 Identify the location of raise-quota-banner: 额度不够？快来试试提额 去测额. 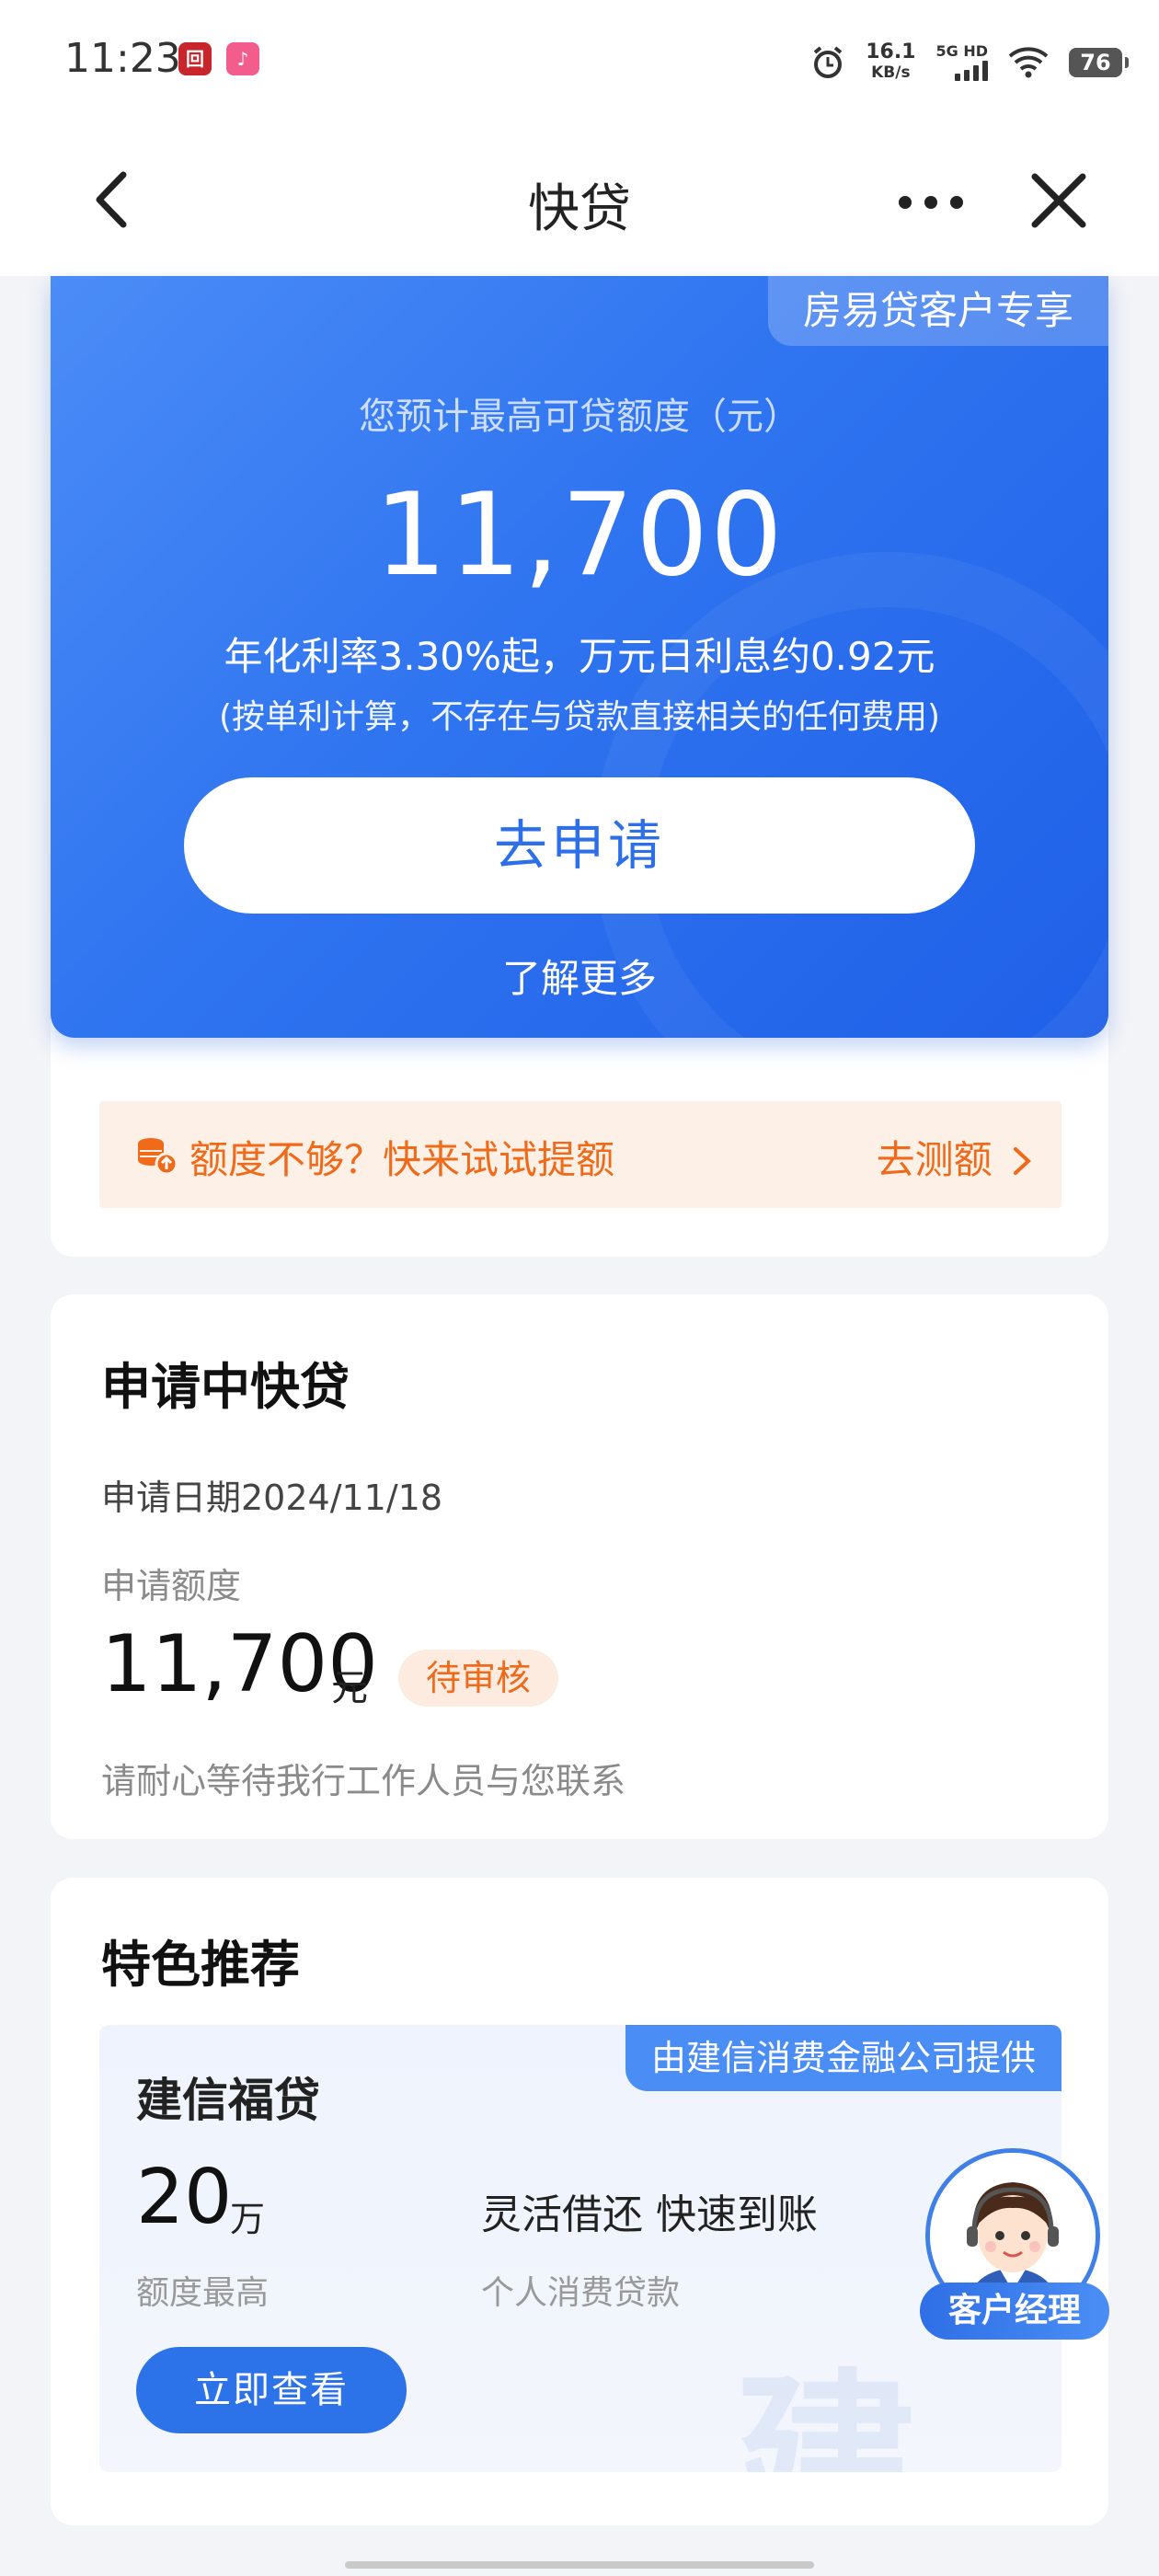
(580, 1154).